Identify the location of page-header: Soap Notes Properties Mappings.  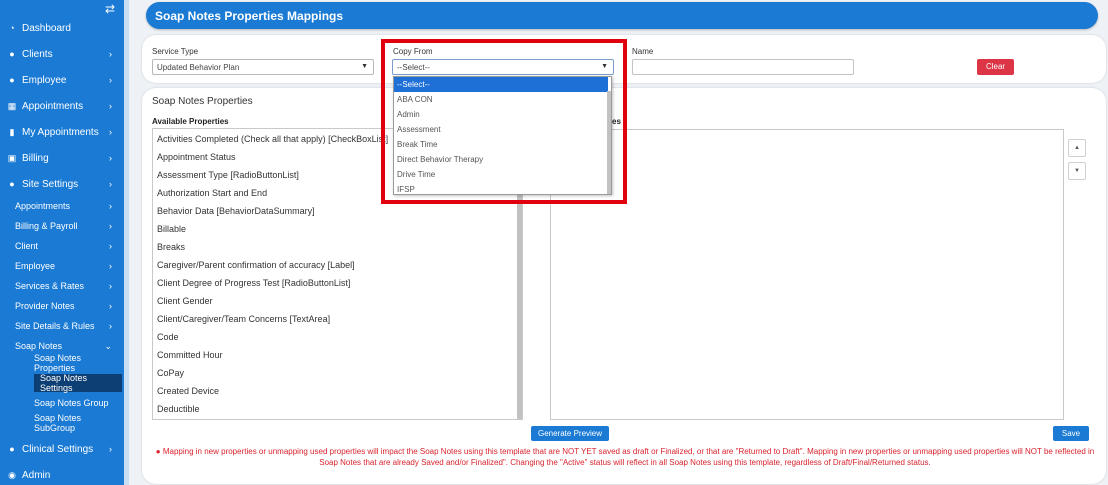
(622, 15).